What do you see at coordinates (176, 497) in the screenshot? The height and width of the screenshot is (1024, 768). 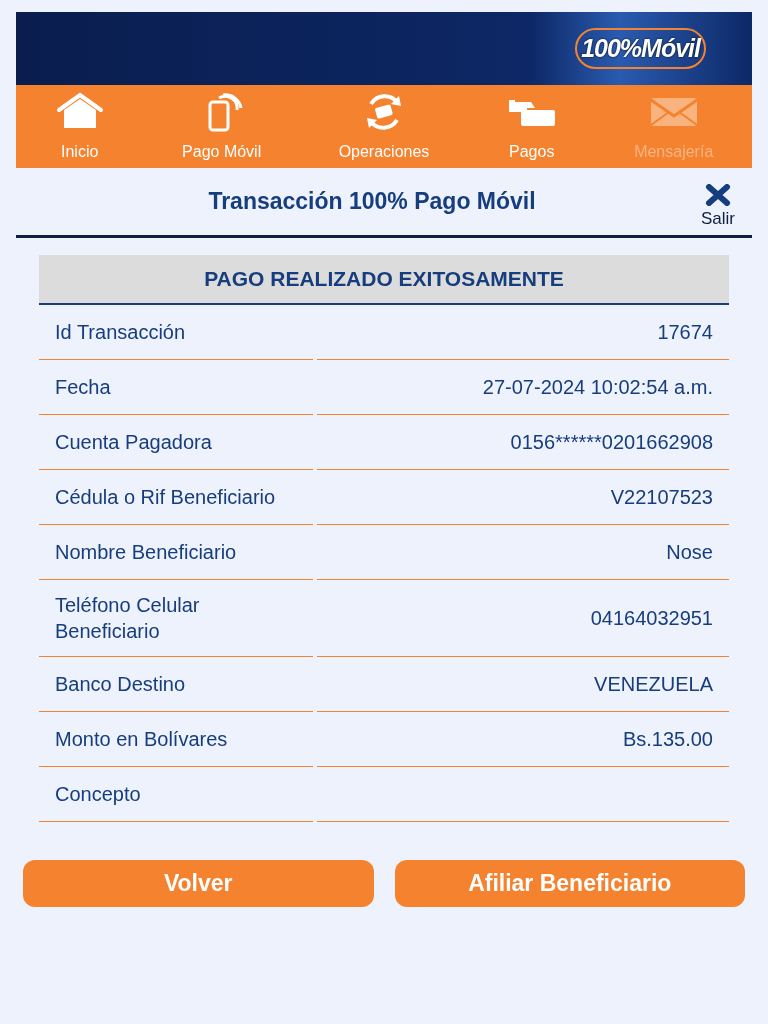 I see `field-label: Cédula o Rif Beneficiario` at bounding box center [176, 497].